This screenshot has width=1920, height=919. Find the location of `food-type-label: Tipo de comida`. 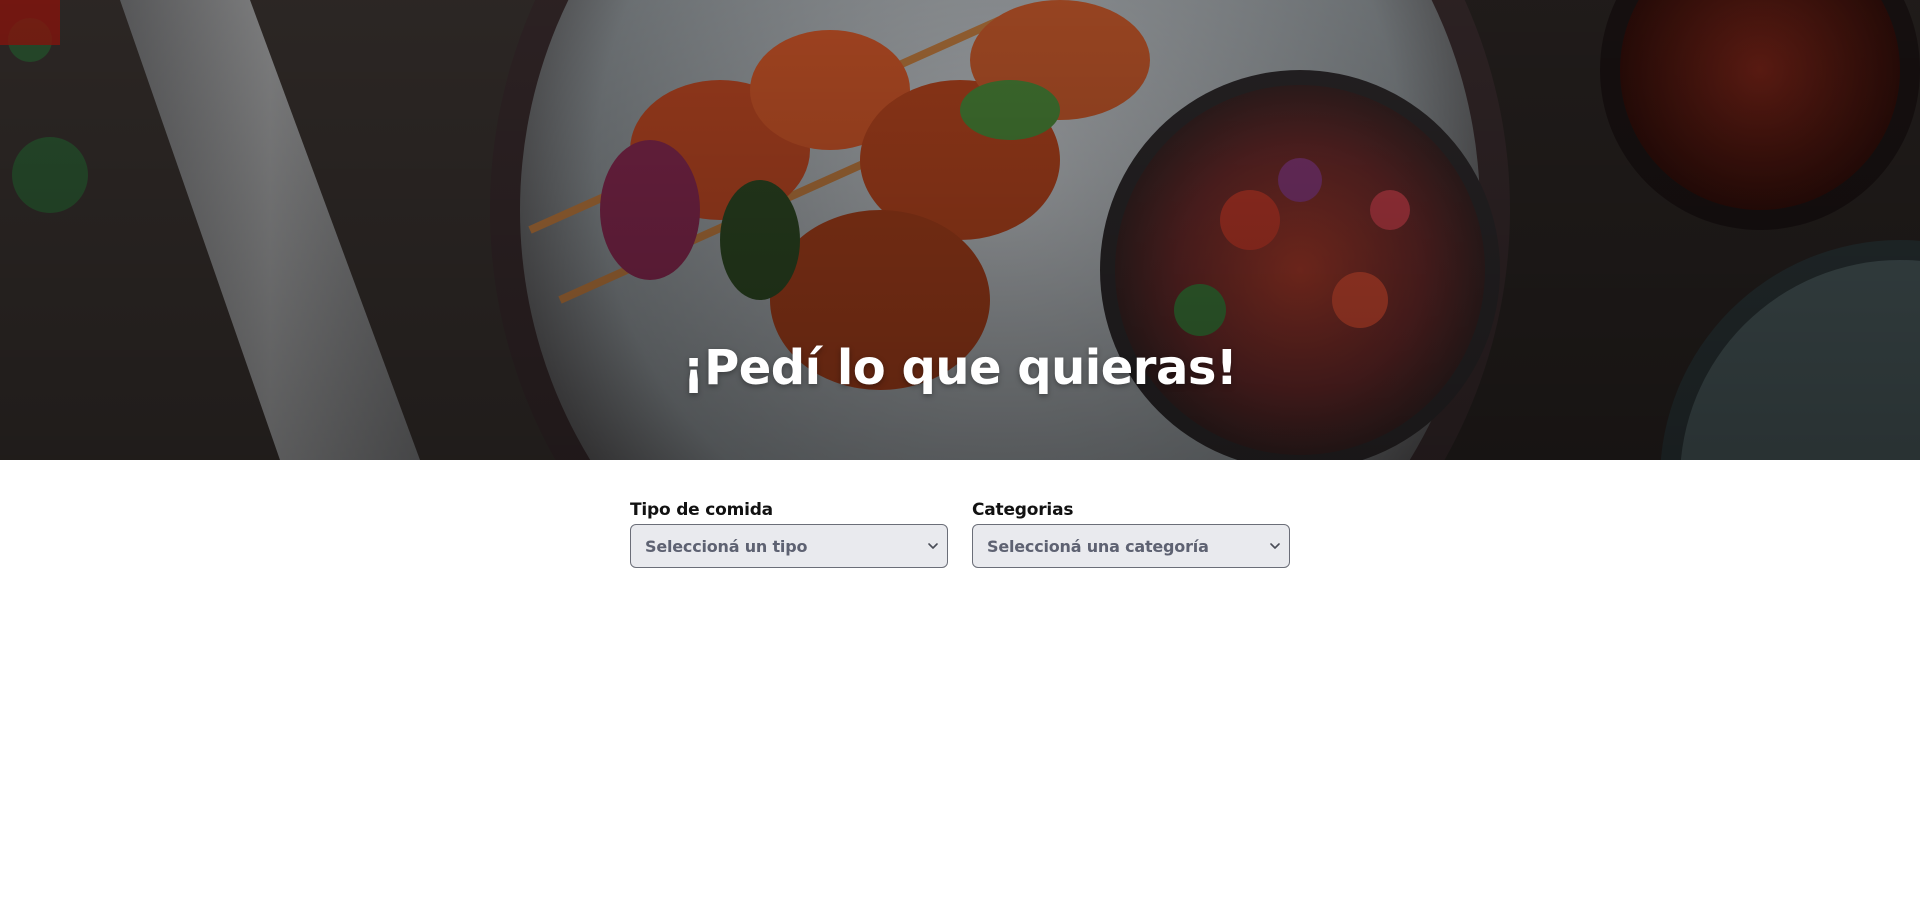

food-type-label: Tipo de comida is located at coordinates (701, 510).